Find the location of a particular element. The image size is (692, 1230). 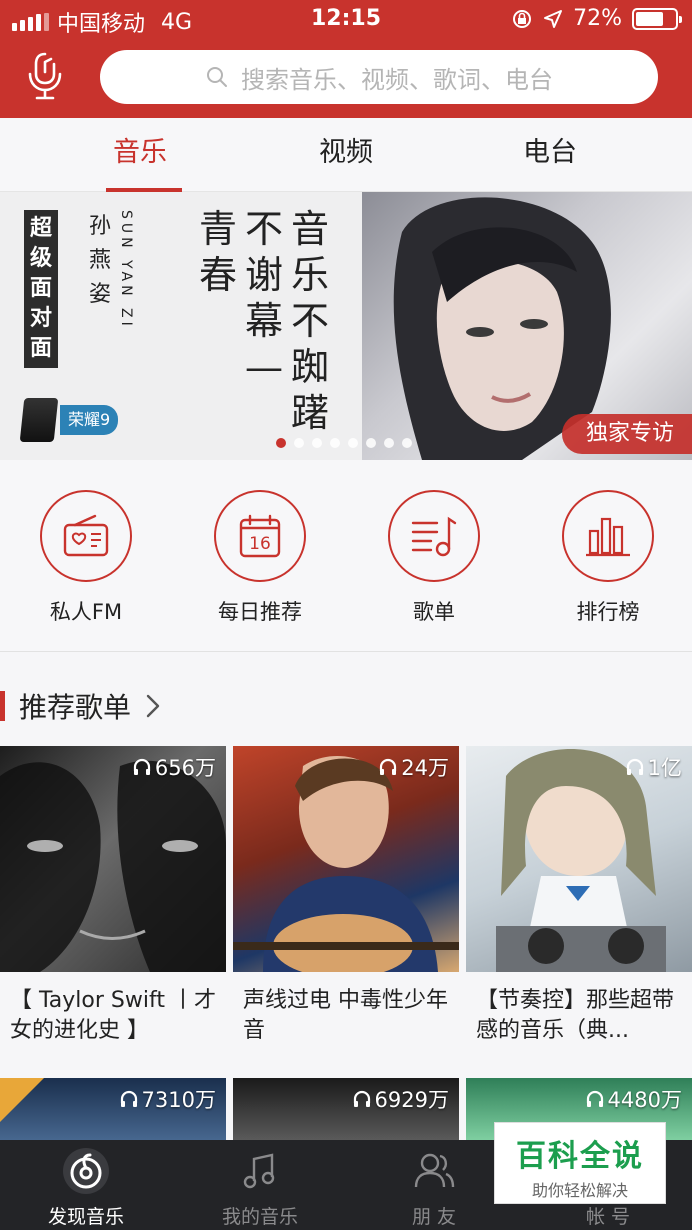

top-tabs: 音乐 视频 电台 is located at coordinates (346, 155).